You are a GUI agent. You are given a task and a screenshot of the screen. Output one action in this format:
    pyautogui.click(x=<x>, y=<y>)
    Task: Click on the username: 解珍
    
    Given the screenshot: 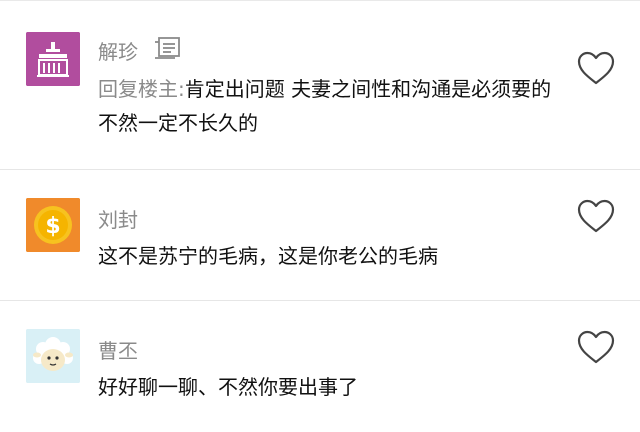 What is the action you would take?
    pyautogui.click(x=118, y=50)
    